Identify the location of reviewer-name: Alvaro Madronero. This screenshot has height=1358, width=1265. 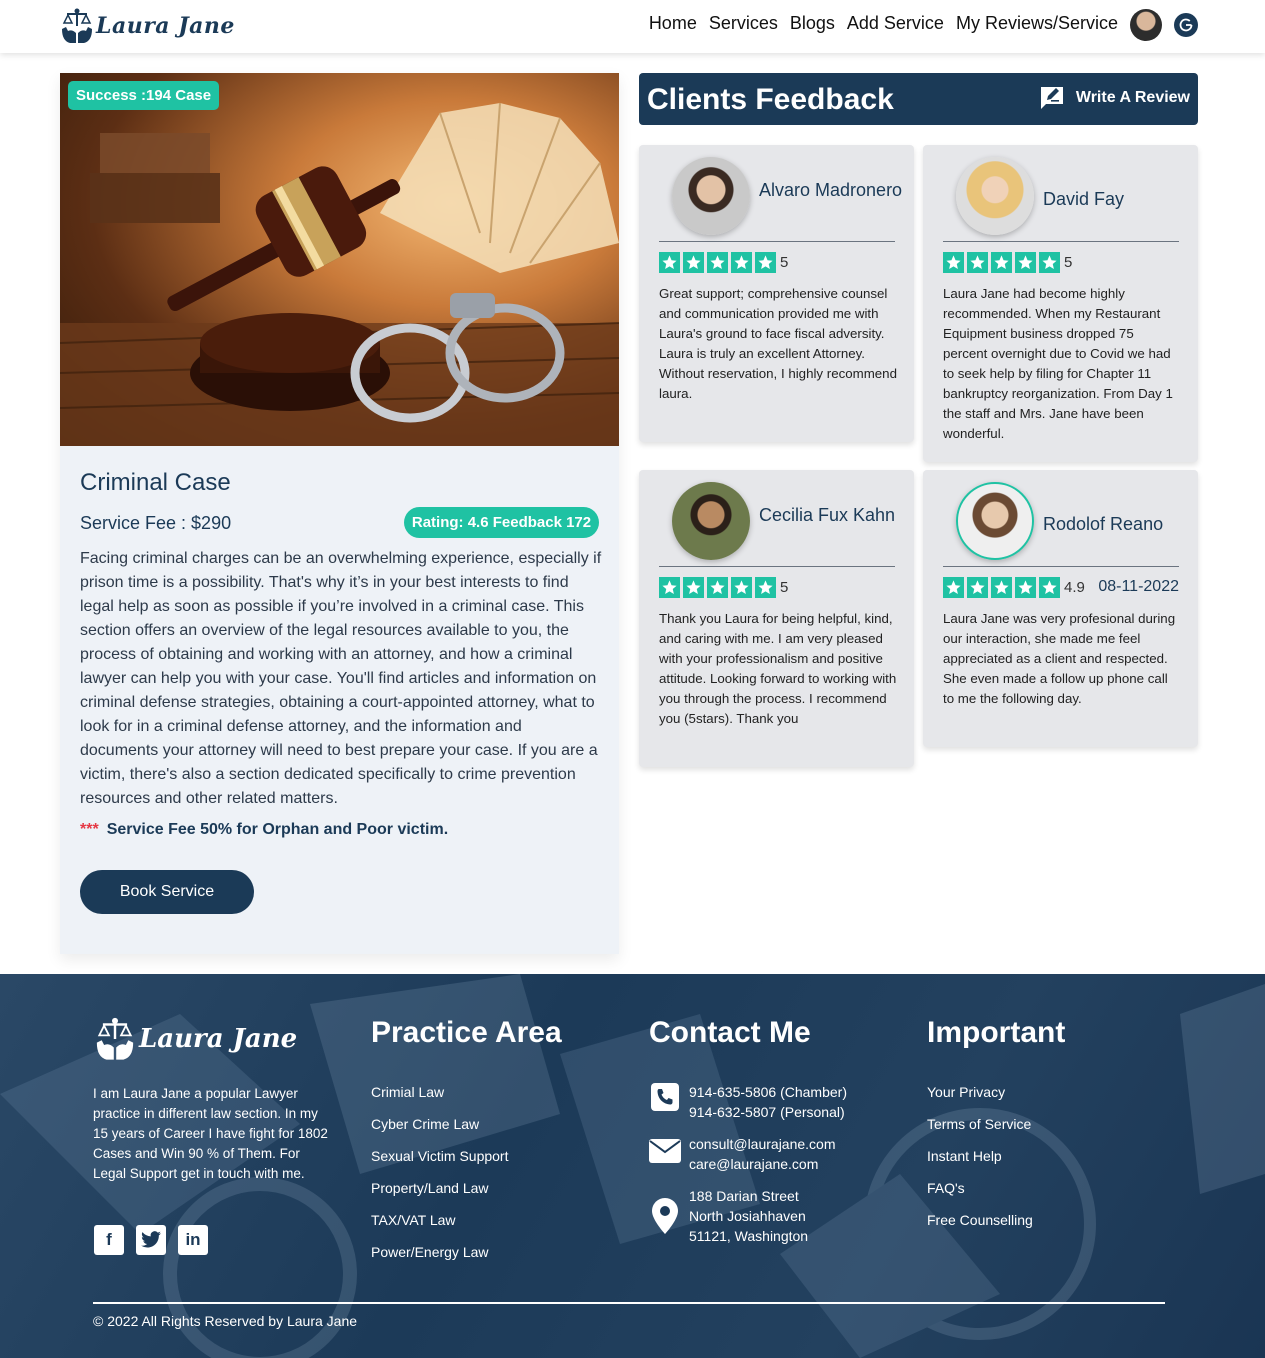
(831, 190).